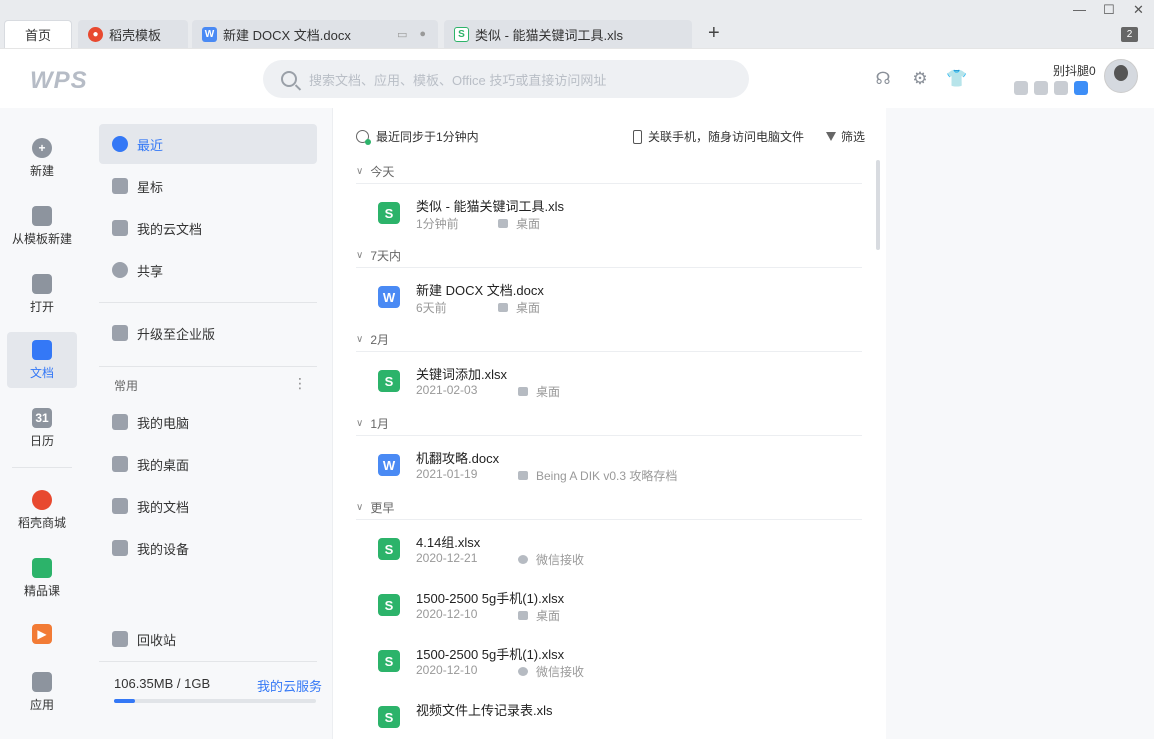  I want to click on group-header-january: ∨ 1月, so click(609, 424).